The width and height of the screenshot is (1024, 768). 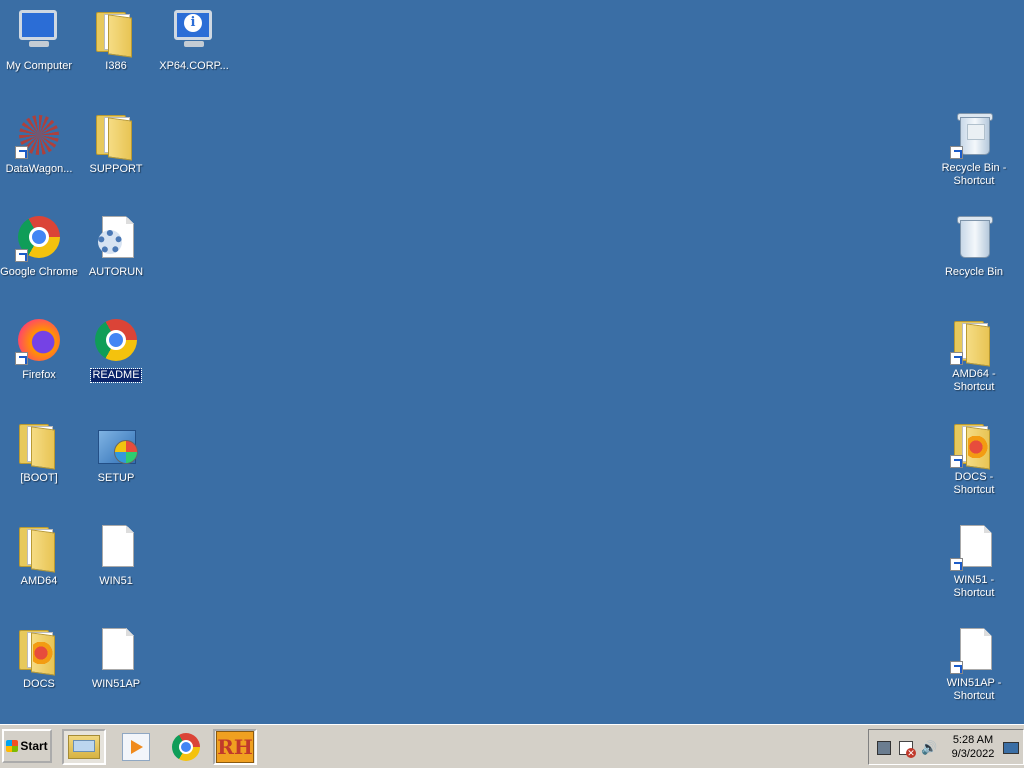 I want to click on desktop-icon-boot: [BOOT], so click(x=39, y=453).